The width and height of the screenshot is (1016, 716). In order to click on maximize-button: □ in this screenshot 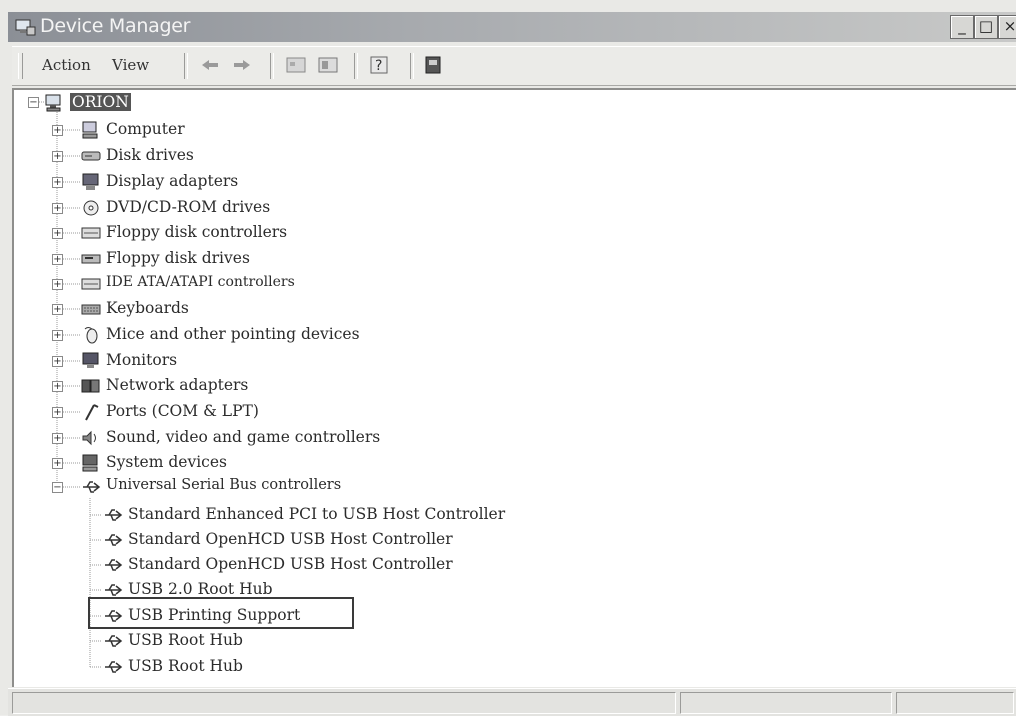, I will do `click(986, 27)`.